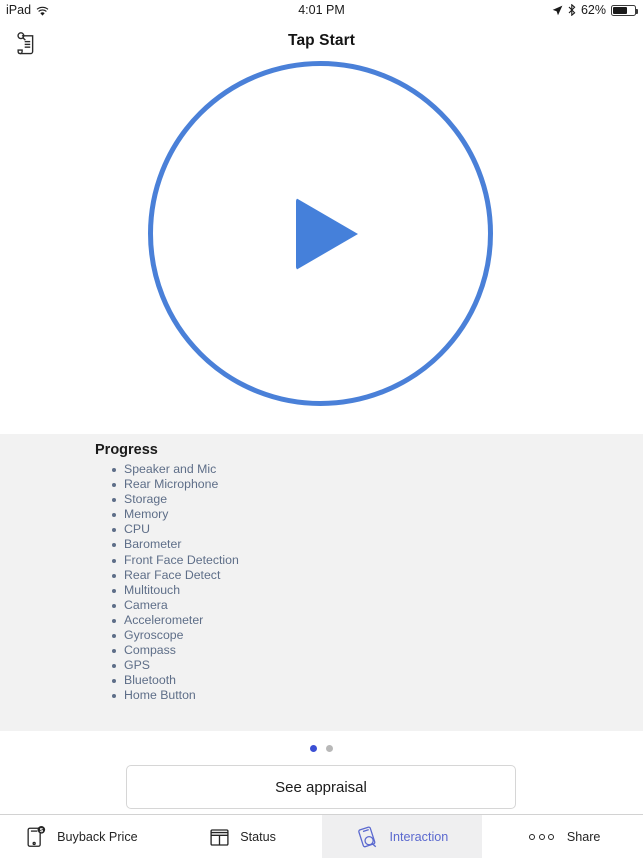 This screenshot has height=858, width=643. I want to click on tab-status: Status, so click(241, 836).